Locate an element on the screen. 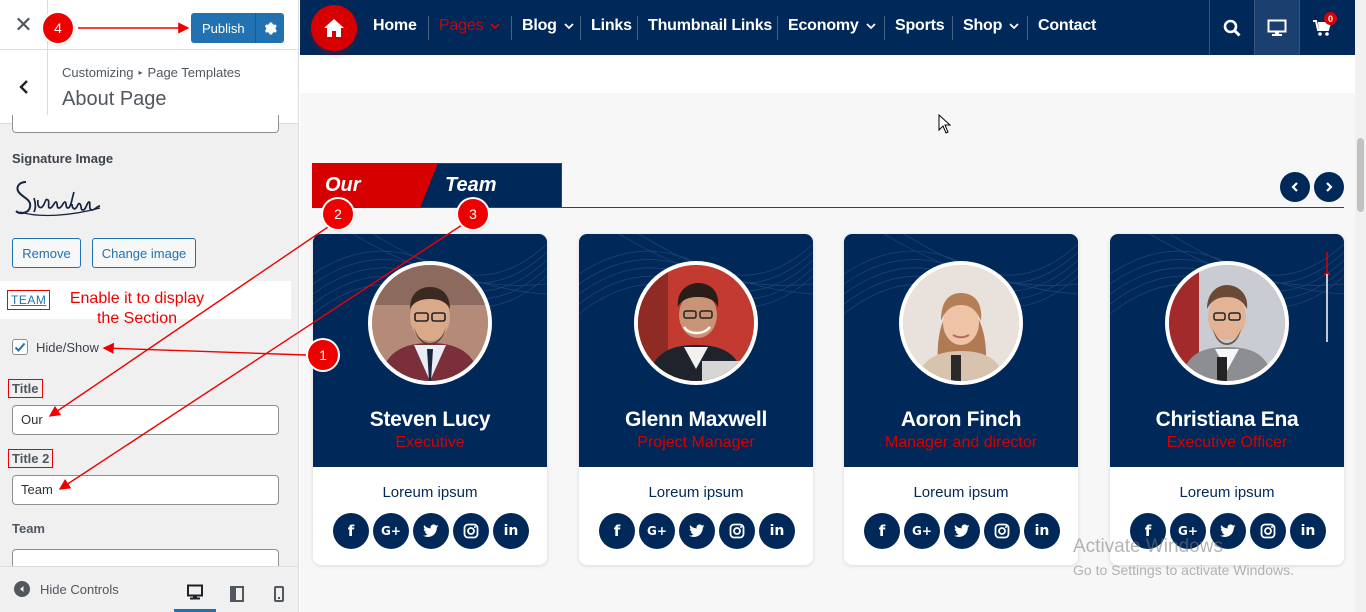 The image size is (1366, 612). mouse-pointer-icon is located at coordinates (945, 124).